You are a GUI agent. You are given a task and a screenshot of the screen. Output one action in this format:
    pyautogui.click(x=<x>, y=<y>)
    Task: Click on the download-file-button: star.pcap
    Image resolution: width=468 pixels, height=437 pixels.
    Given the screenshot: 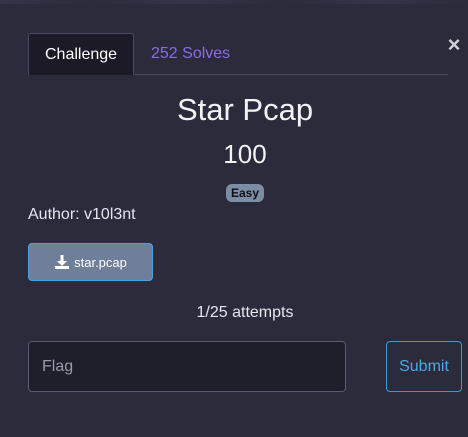 What is the action you would take?
    pyautogui.click(x=90, y=262)
    